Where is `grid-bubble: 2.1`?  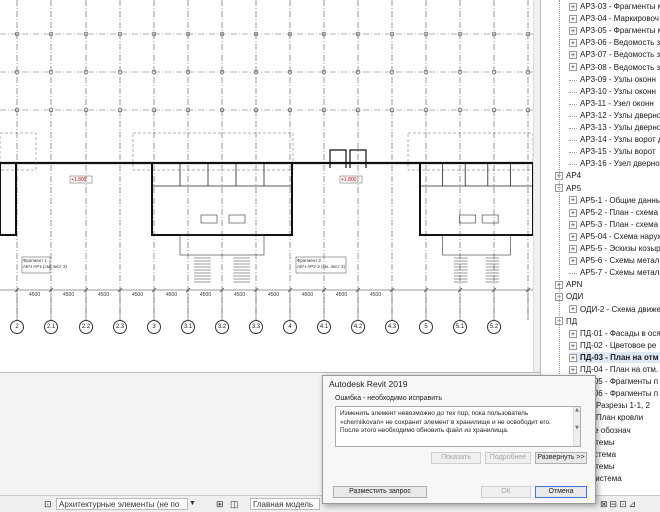 grid-bubble: 2.1 is located at coordinates (51, 327).